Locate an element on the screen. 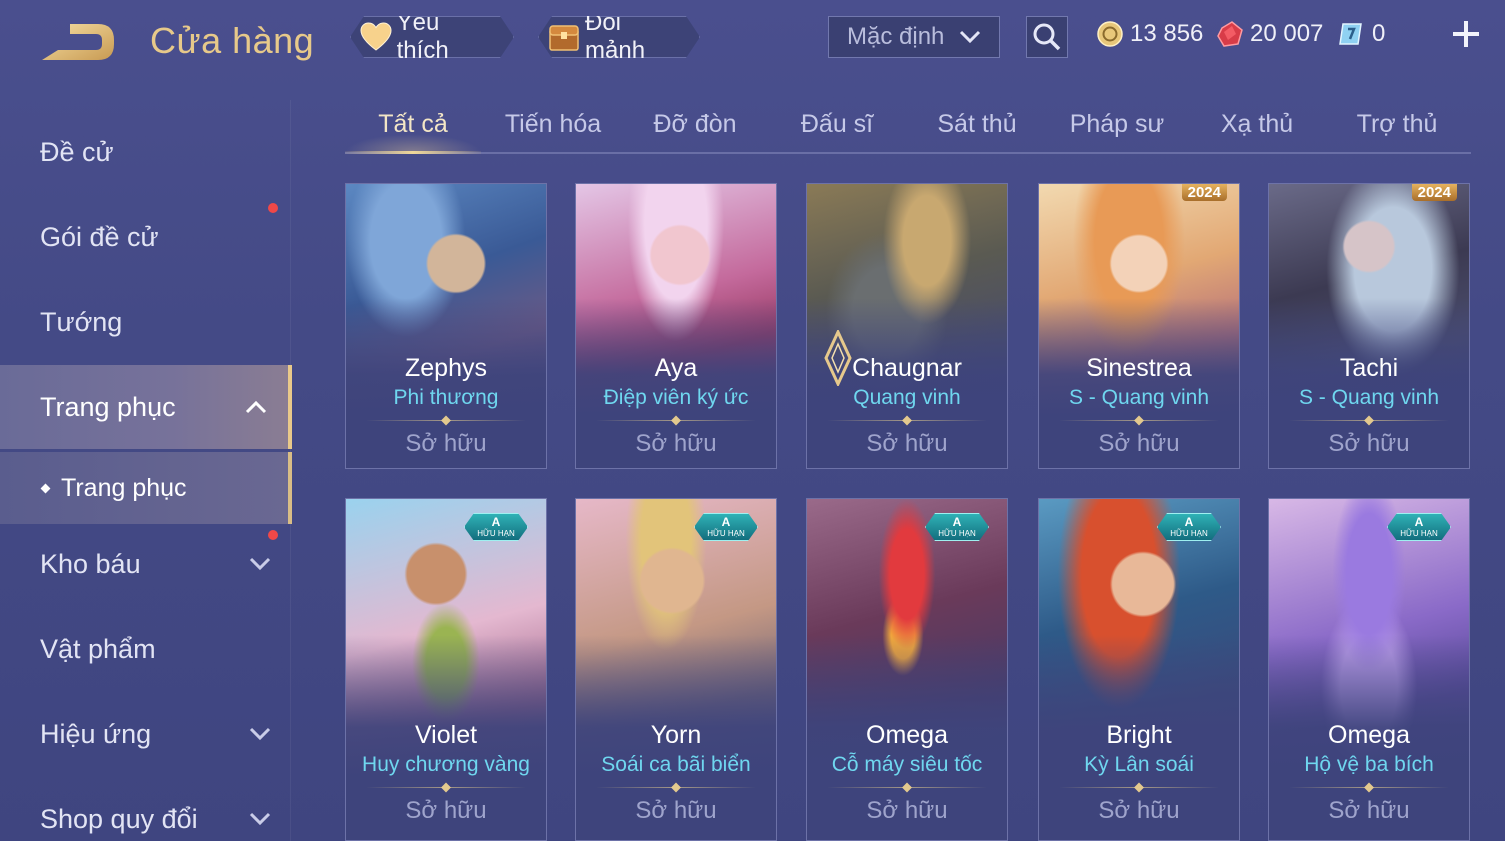 The image size is (1505, 841). tab-evolution: Tiến hóa is located at coordinates (553, 131).